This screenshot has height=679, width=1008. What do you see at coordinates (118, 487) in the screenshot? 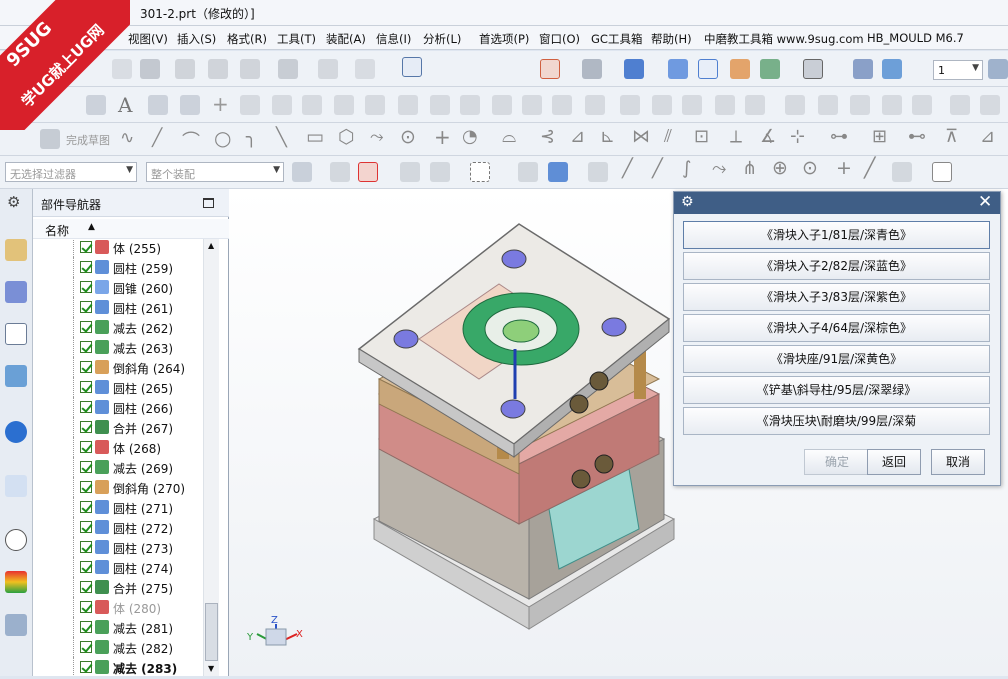
I see `feature-row: 倒斜角 (270)` at bounding box center [118, 487].